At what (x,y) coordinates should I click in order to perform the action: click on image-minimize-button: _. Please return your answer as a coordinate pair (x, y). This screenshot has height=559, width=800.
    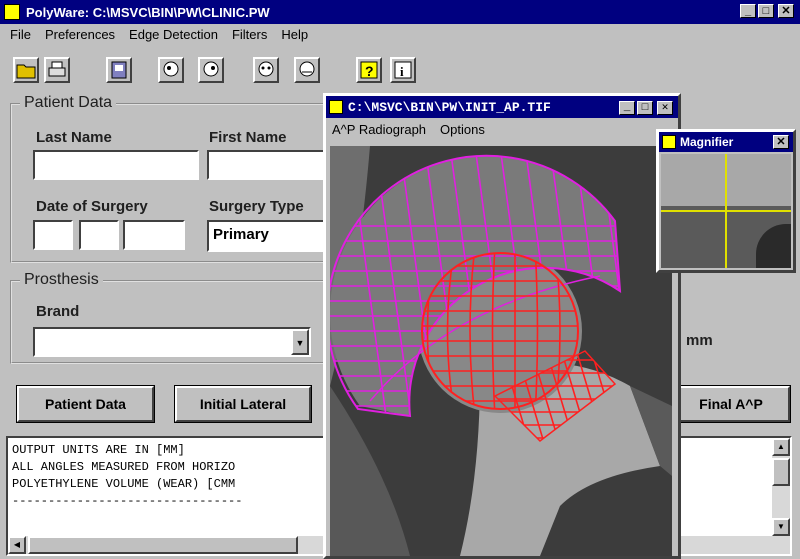
    Looking at the image, I should click on (627, 108).